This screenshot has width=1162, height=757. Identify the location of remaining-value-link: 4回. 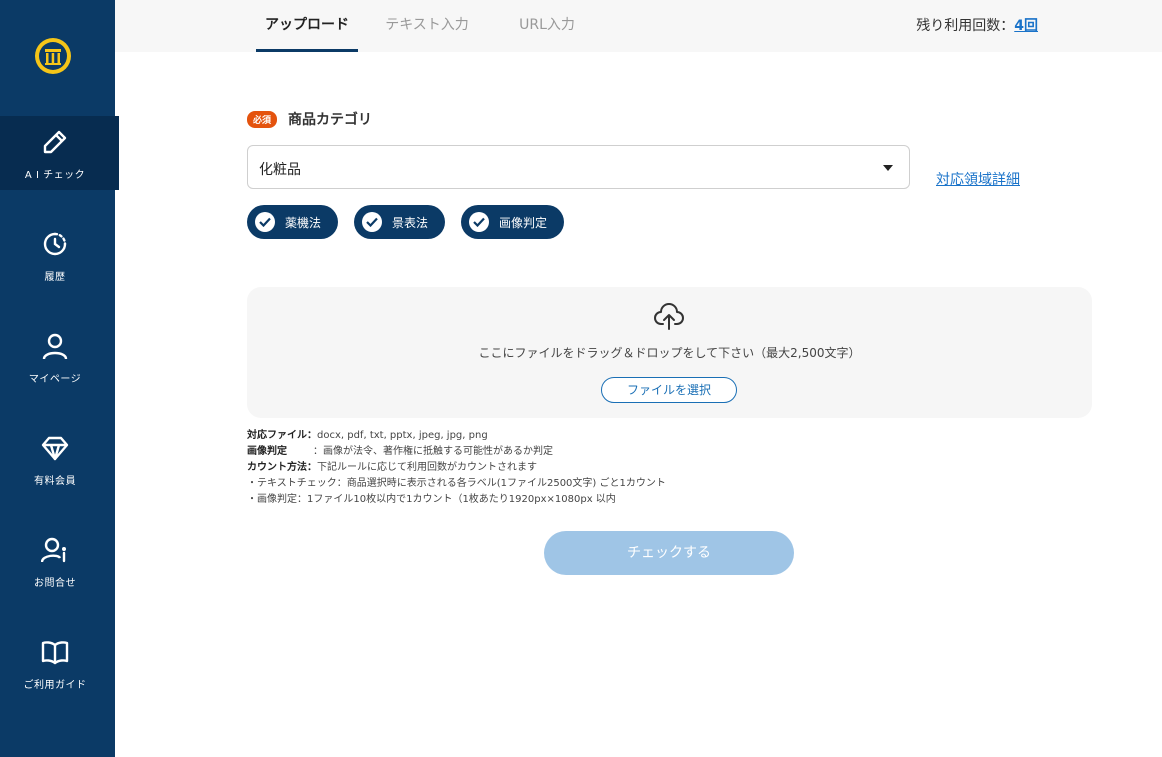
(1026, 26).